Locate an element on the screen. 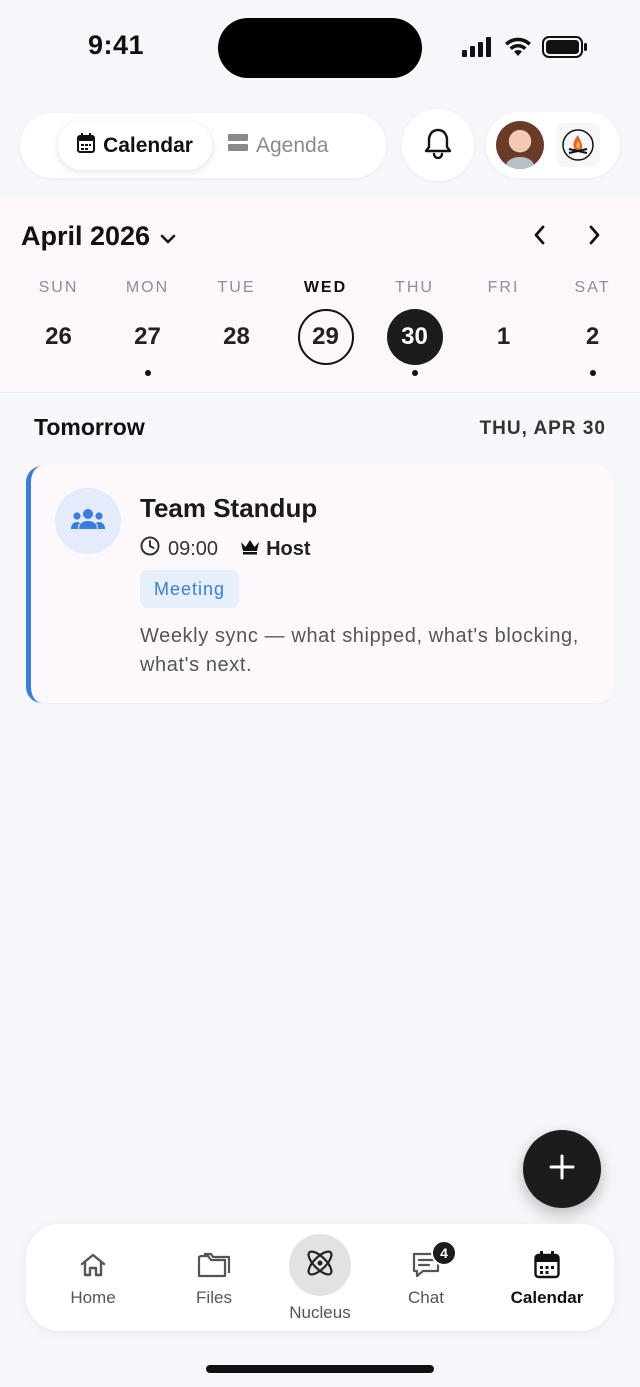 The image size is (640, 1387). day-tue: TUE 28 is located at coordinates (236, 332).